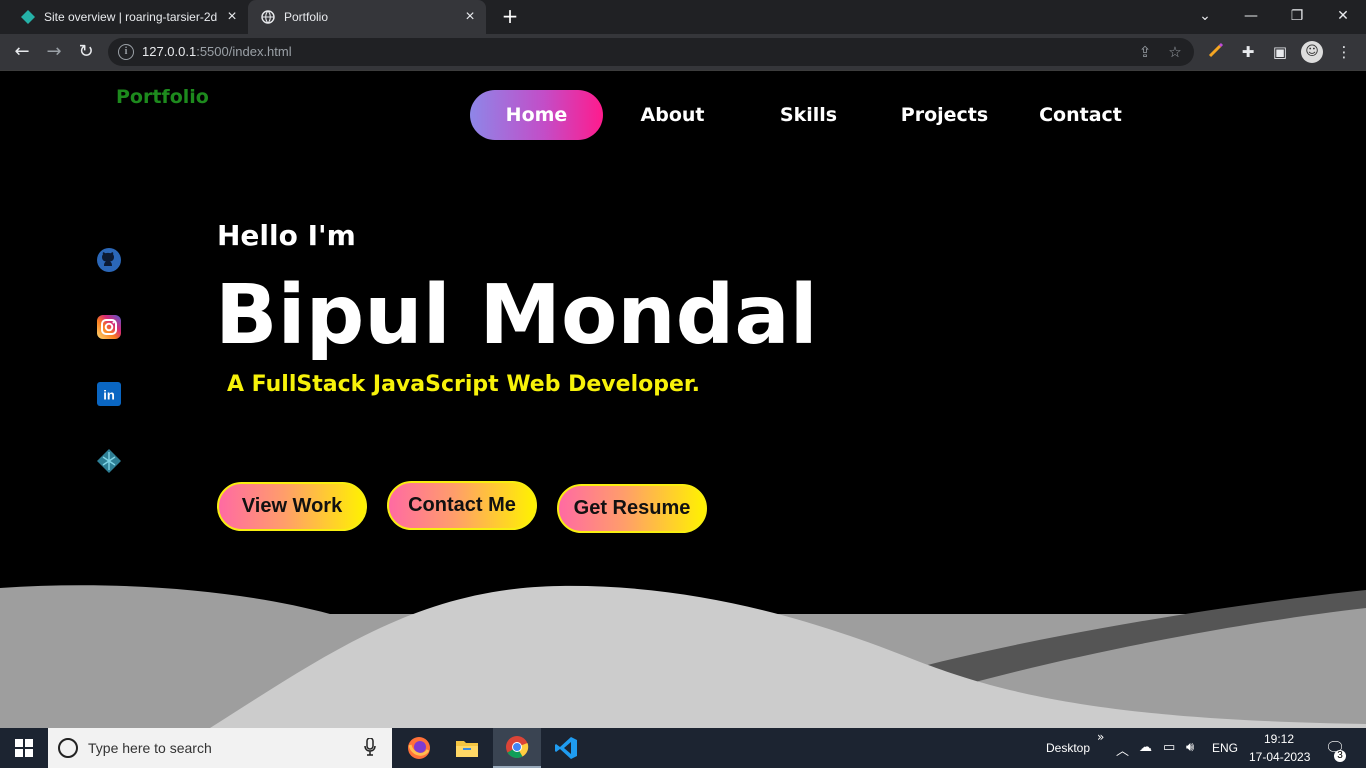  I want to click on contact-me-button: Contact Me, so click(462, 505).